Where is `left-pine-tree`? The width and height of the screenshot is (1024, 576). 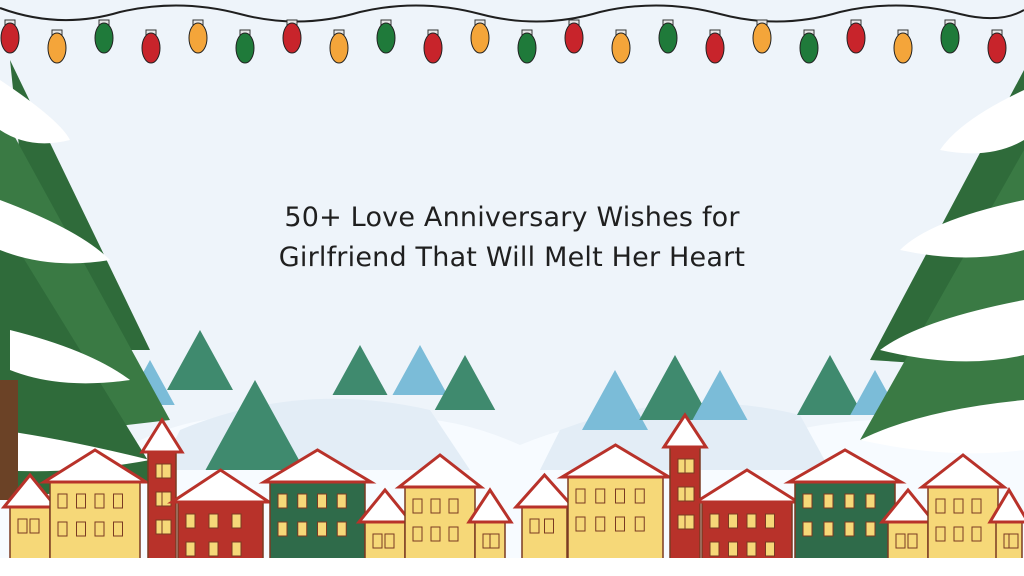 left-pine-tree is located at coordinates (85, 280).